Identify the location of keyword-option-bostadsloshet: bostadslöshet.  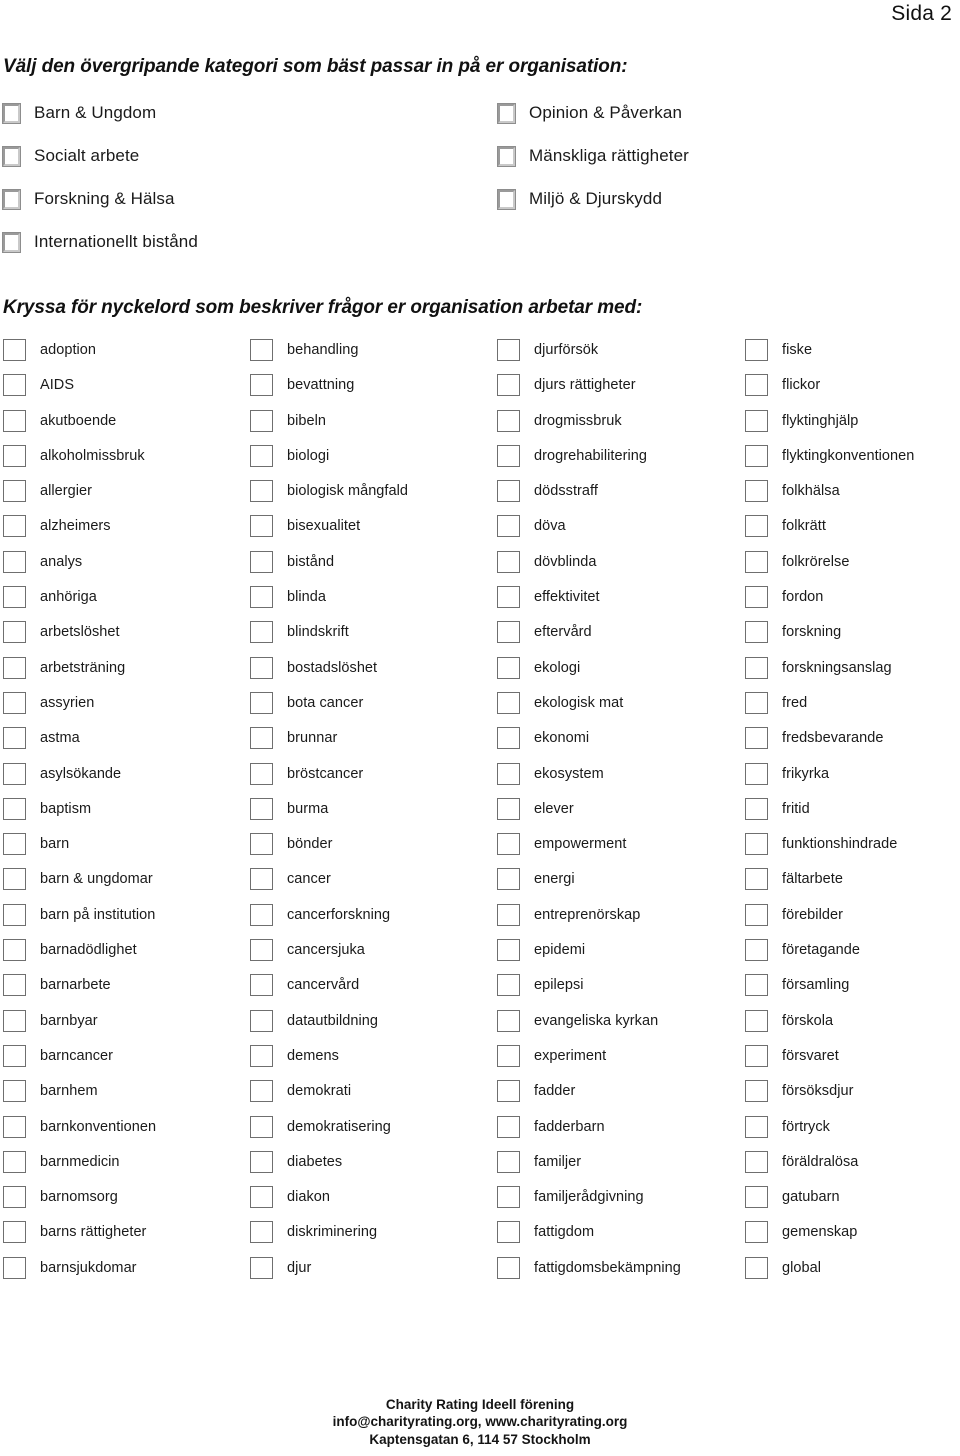
(329, 673).